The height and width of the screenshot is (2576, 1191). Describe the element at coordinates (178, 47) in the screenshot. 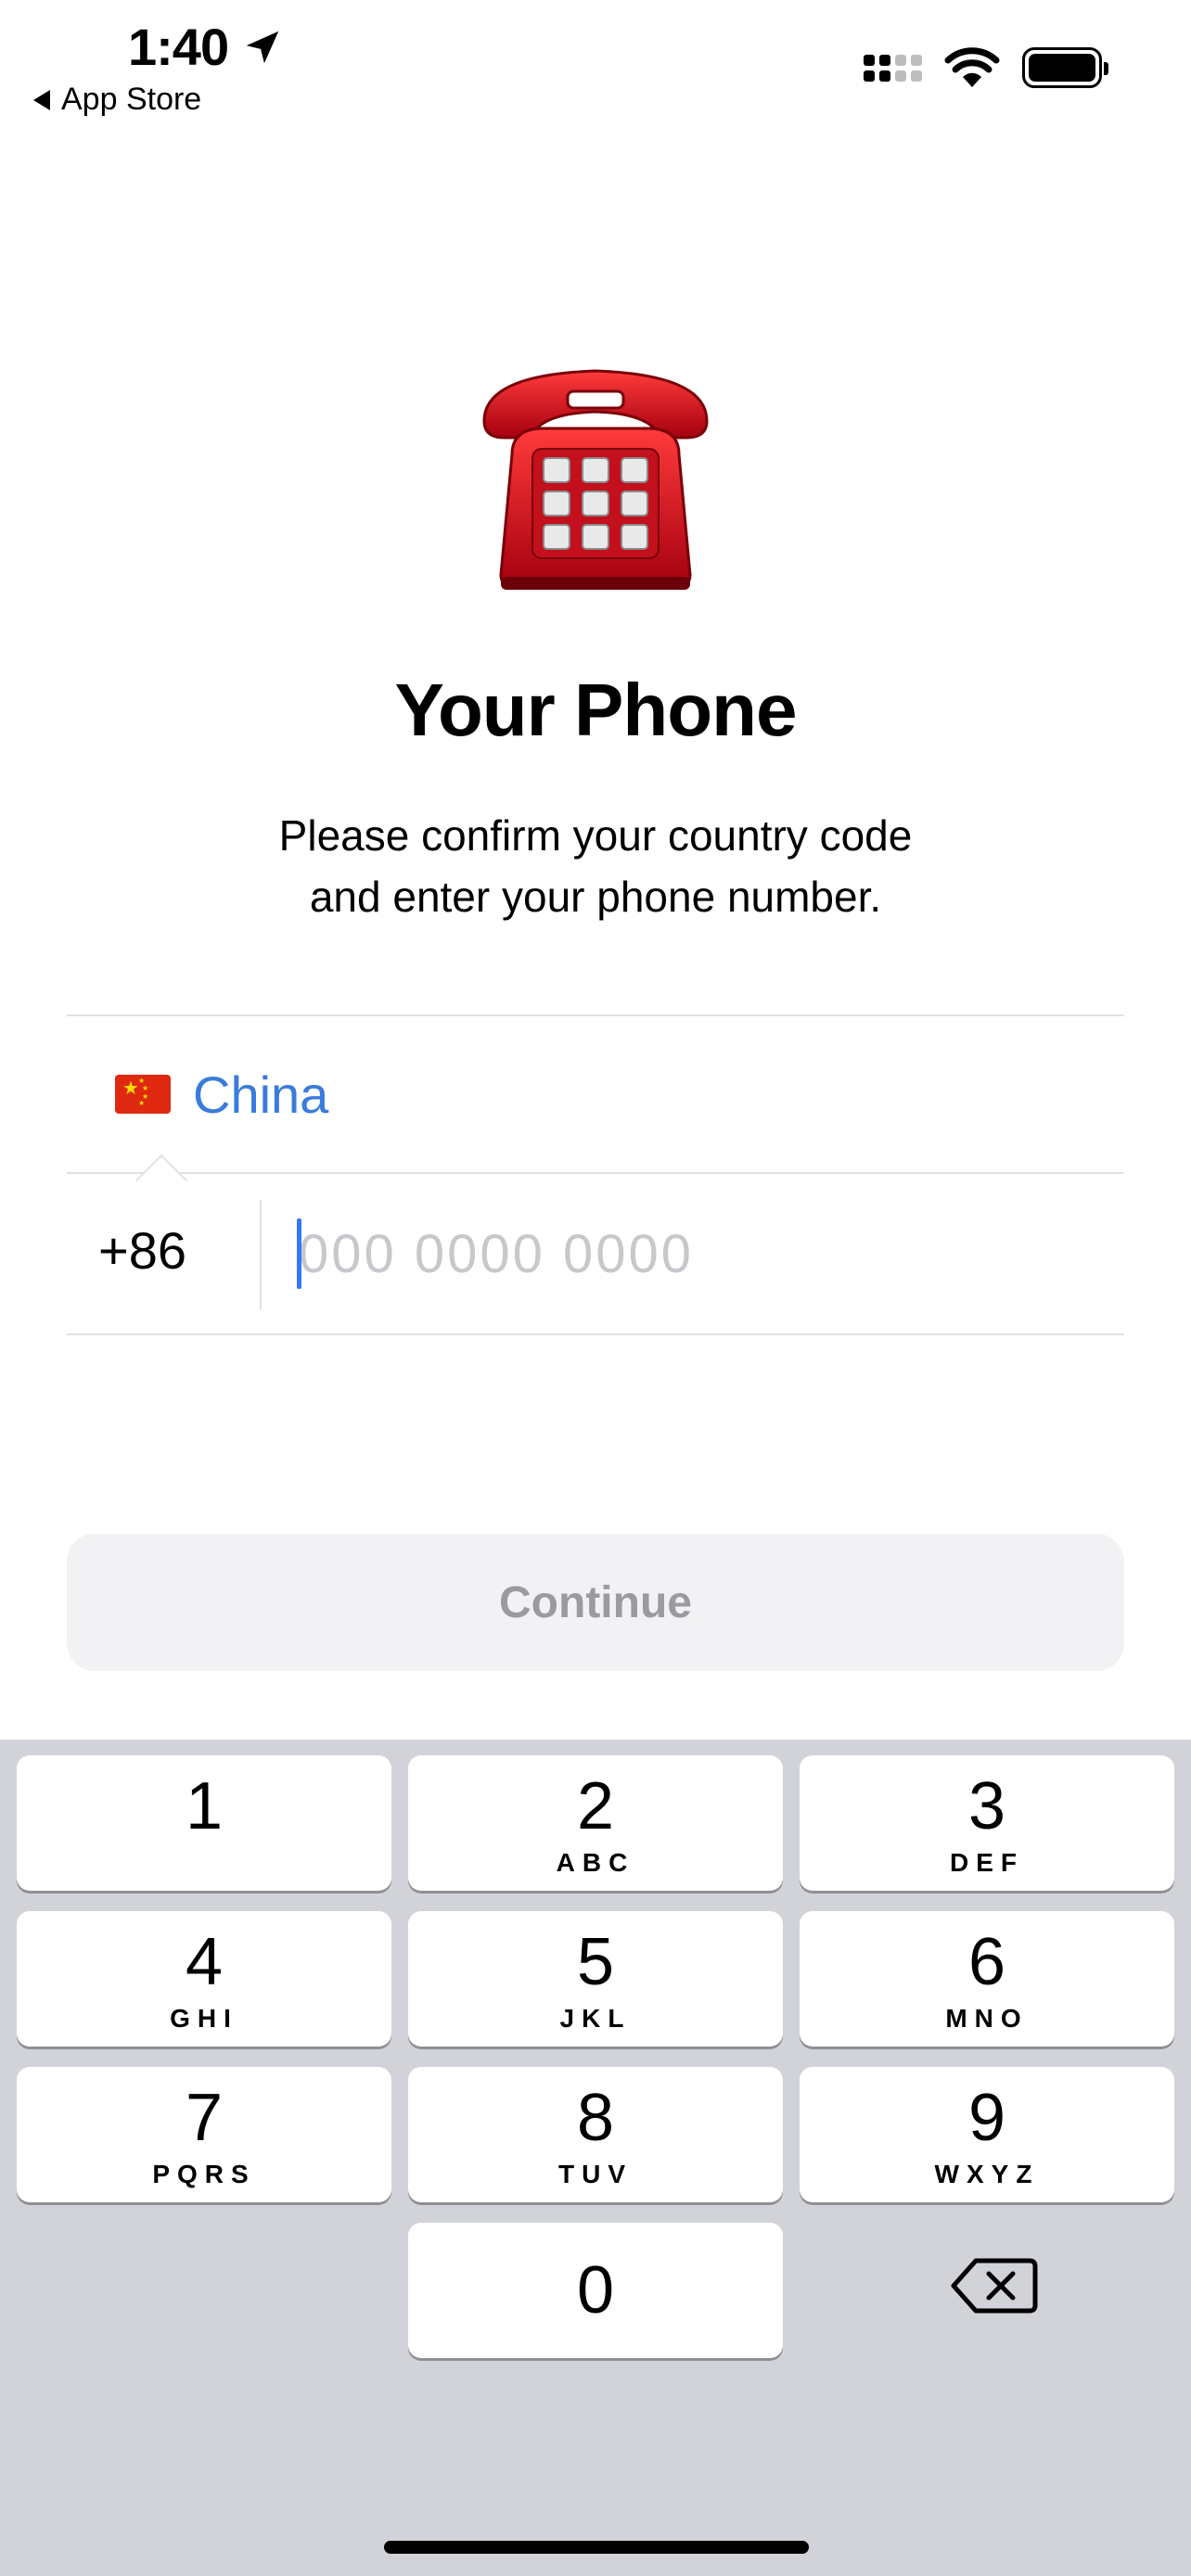

I see `status-time-text: 1:40` at that location.